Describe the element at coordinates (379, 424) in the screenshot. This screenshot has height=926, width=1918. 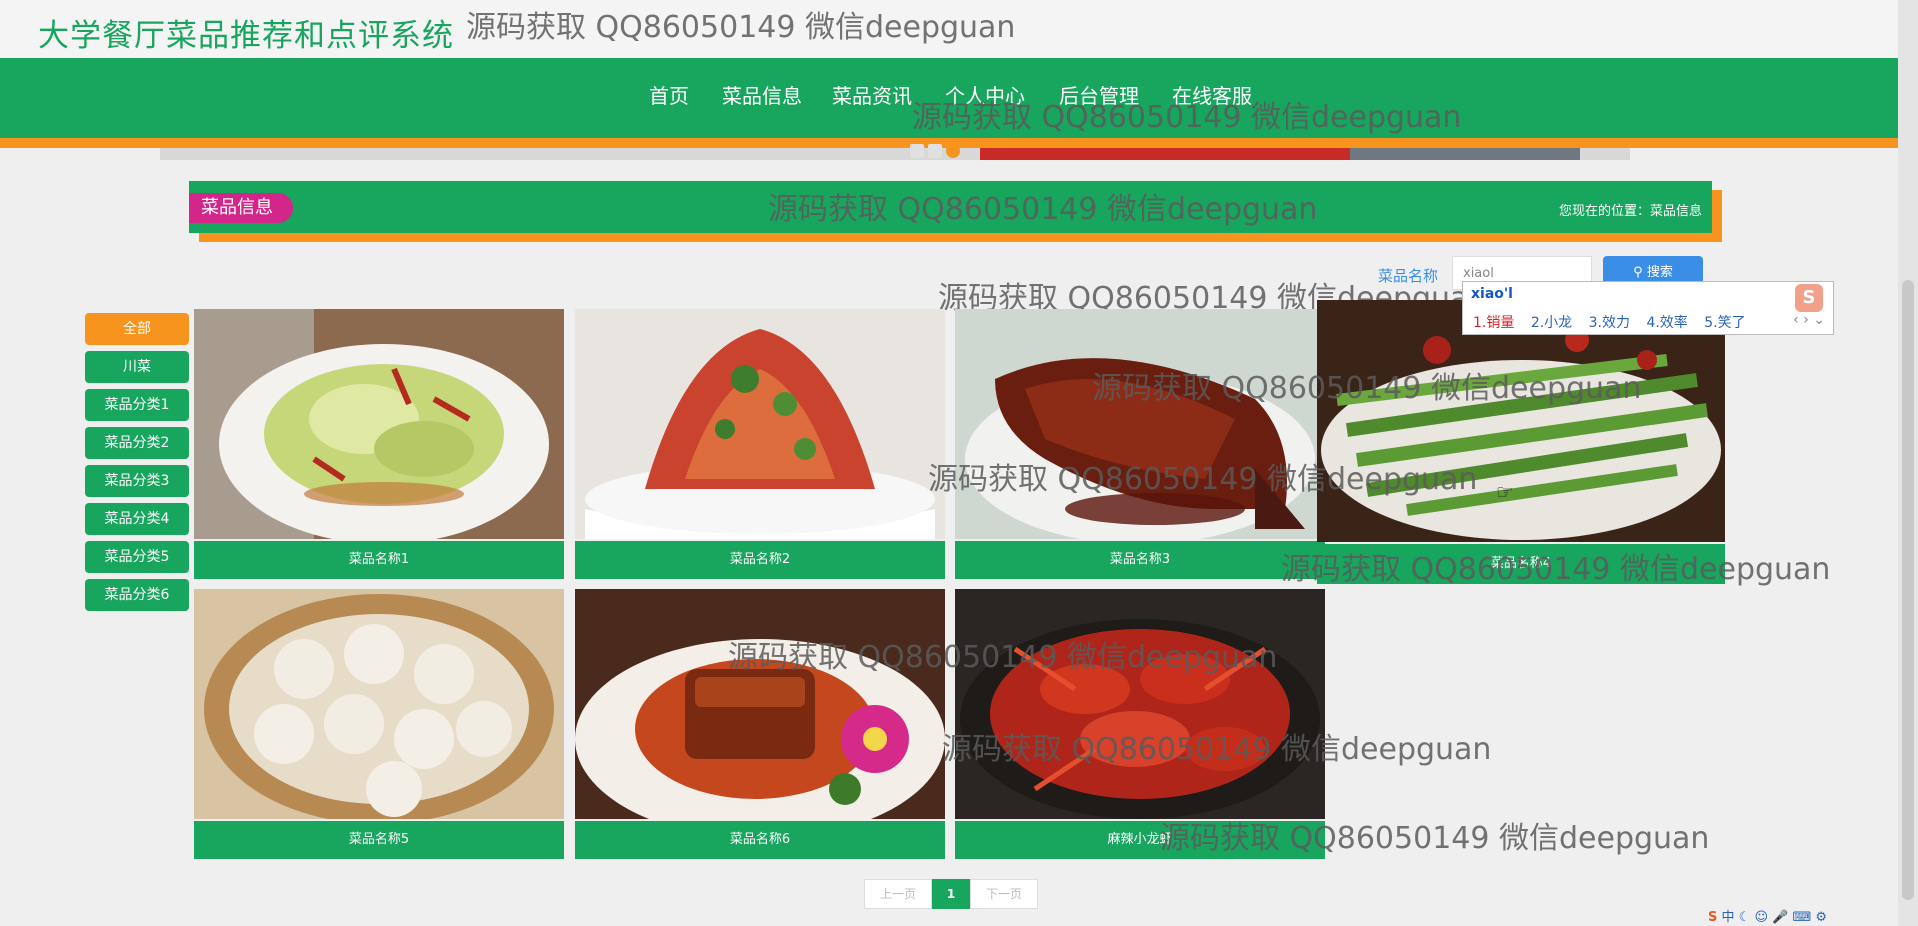
I see `cabbage-dish-image` at that location.